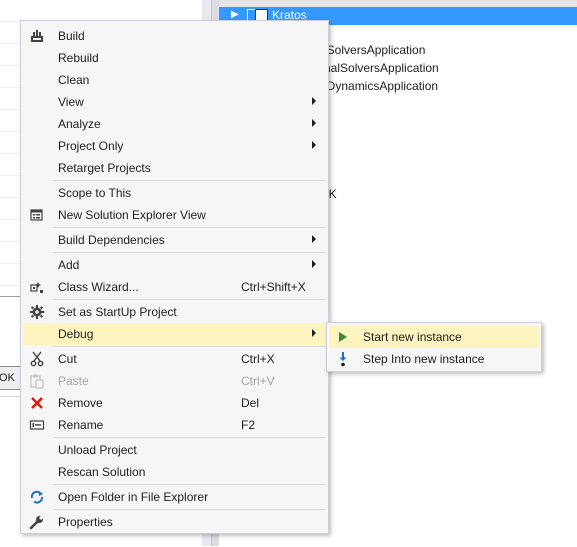  What do you see at coordinates (67, 359) in the screenshot?
I see `menu-item-label: Cut` at bounding box center [67, 359].